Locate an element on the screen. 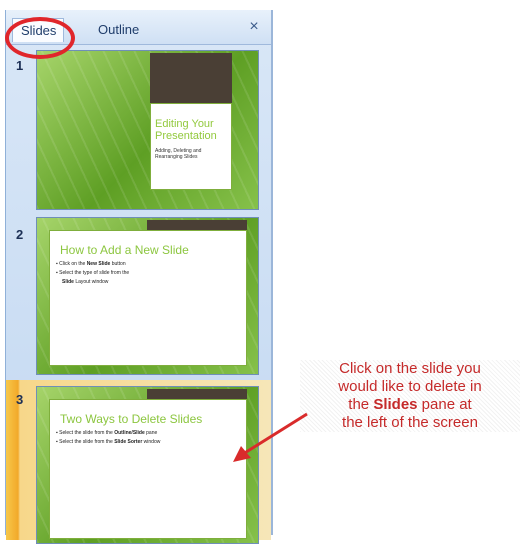 The width and height of the screenshot is (521, 544). callout-line-4: the left of the screen is located at coordinates (410, 422).